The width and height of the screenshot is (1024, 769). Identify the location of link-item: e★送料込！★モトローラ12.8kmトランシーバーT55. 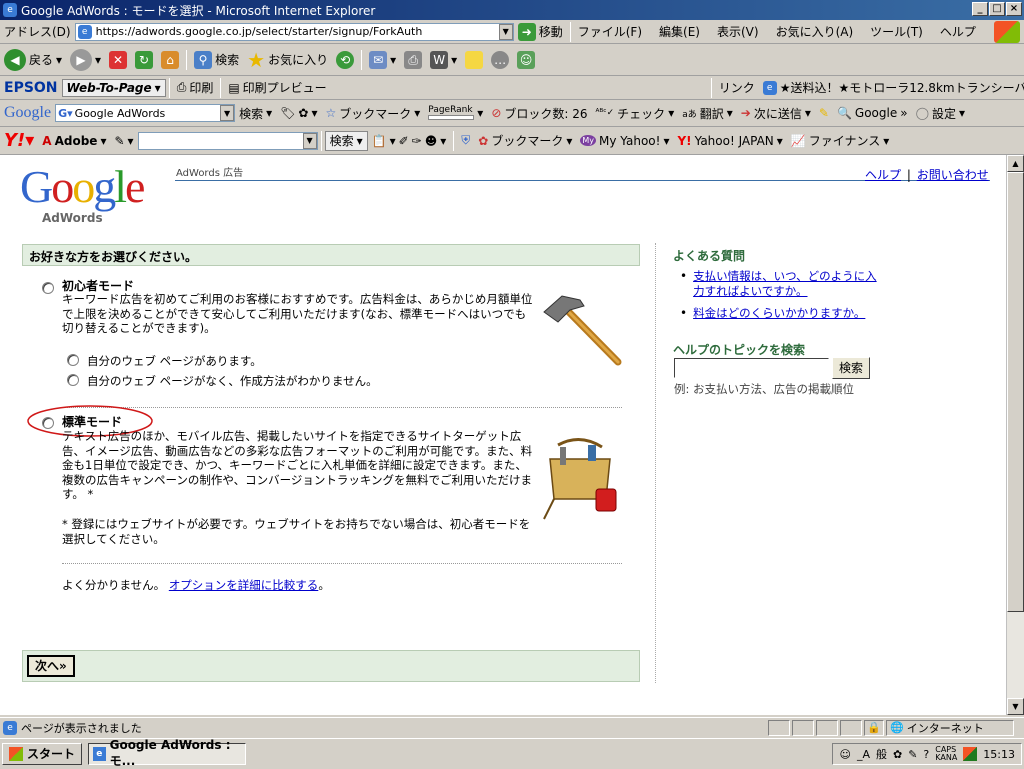
(891, 87).